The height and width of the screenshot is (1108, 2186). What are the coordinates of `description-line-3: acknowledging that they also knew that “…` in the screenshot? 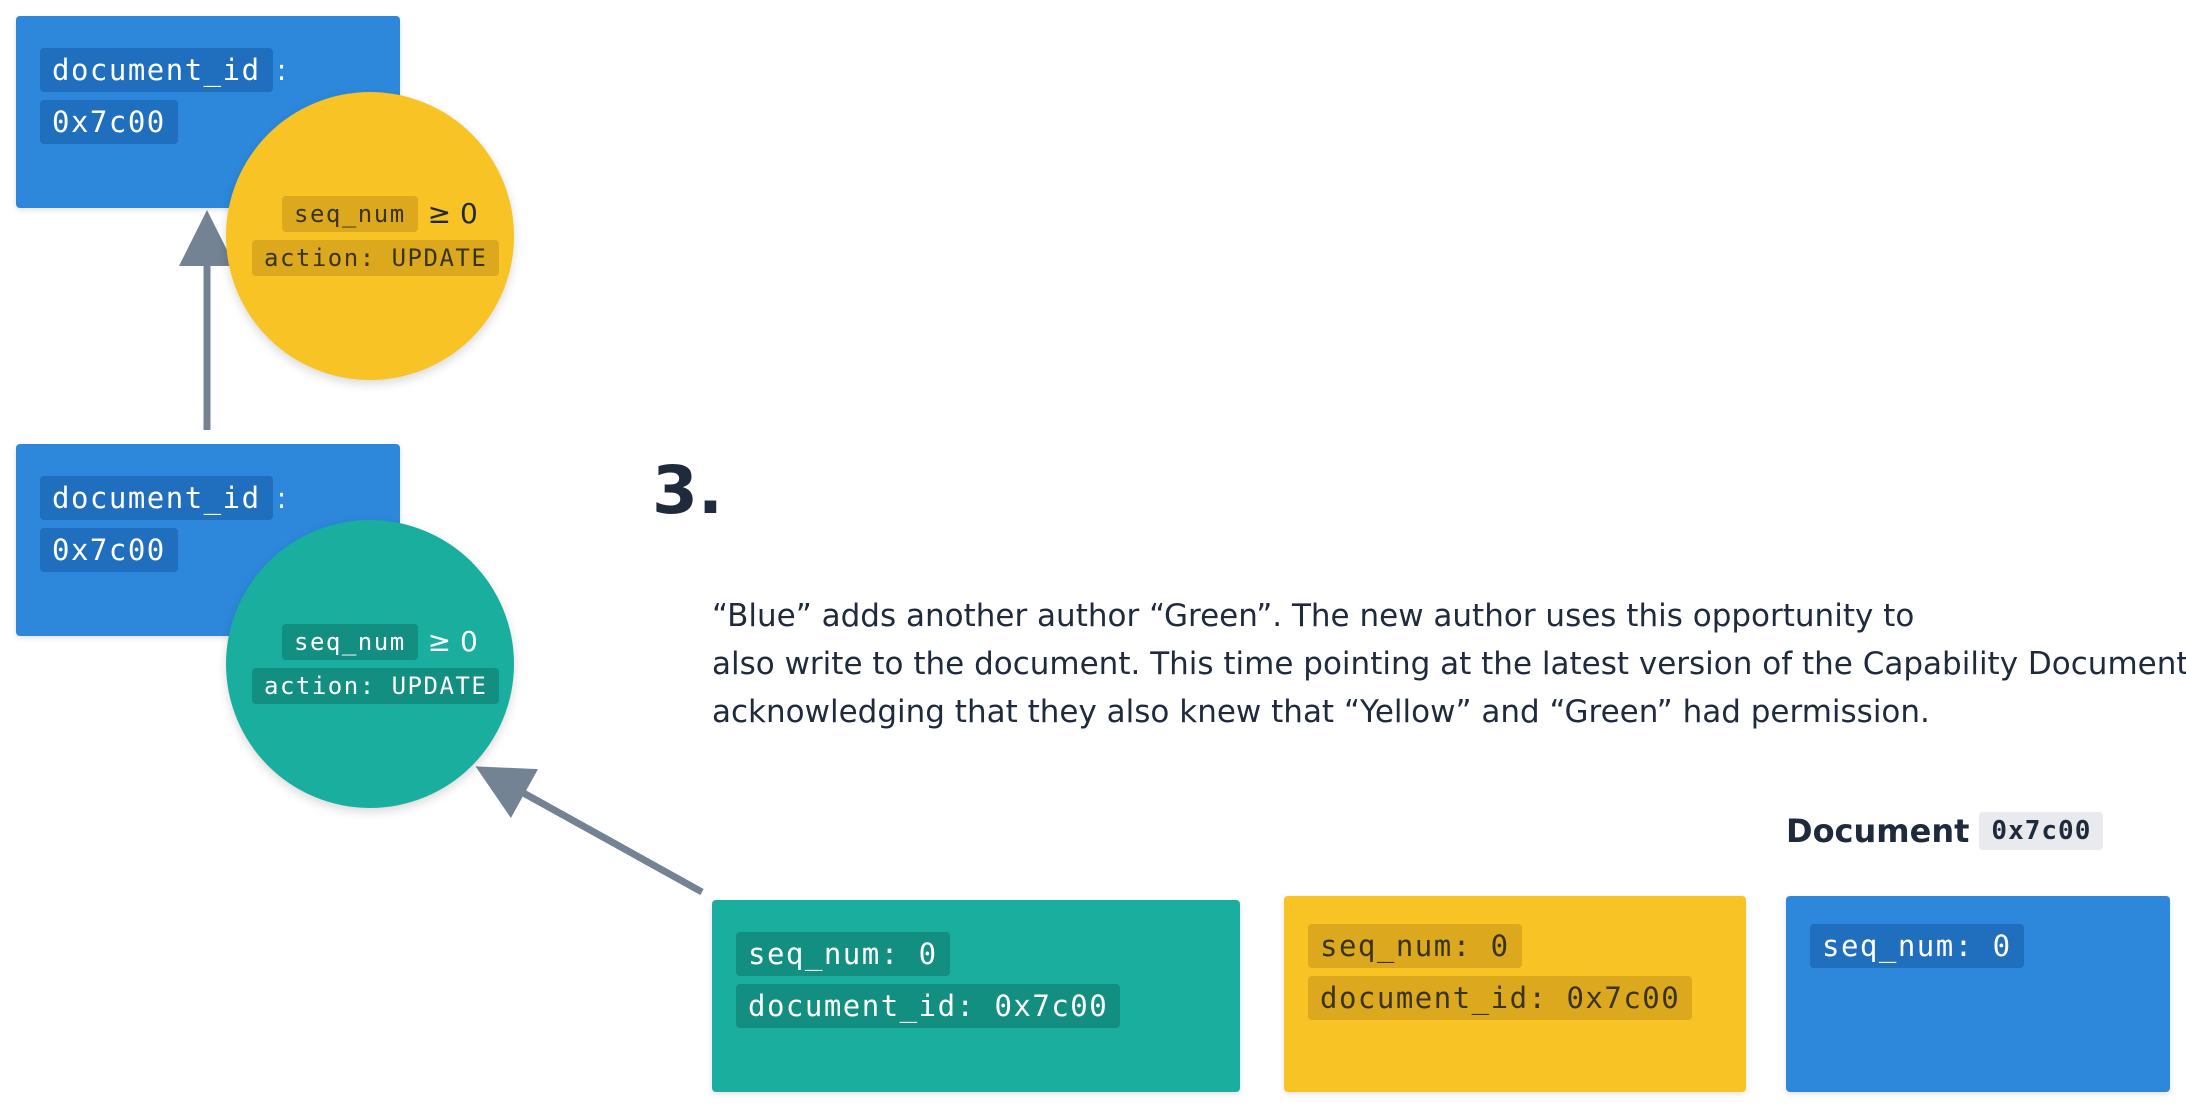 It's located at (1321, 712).